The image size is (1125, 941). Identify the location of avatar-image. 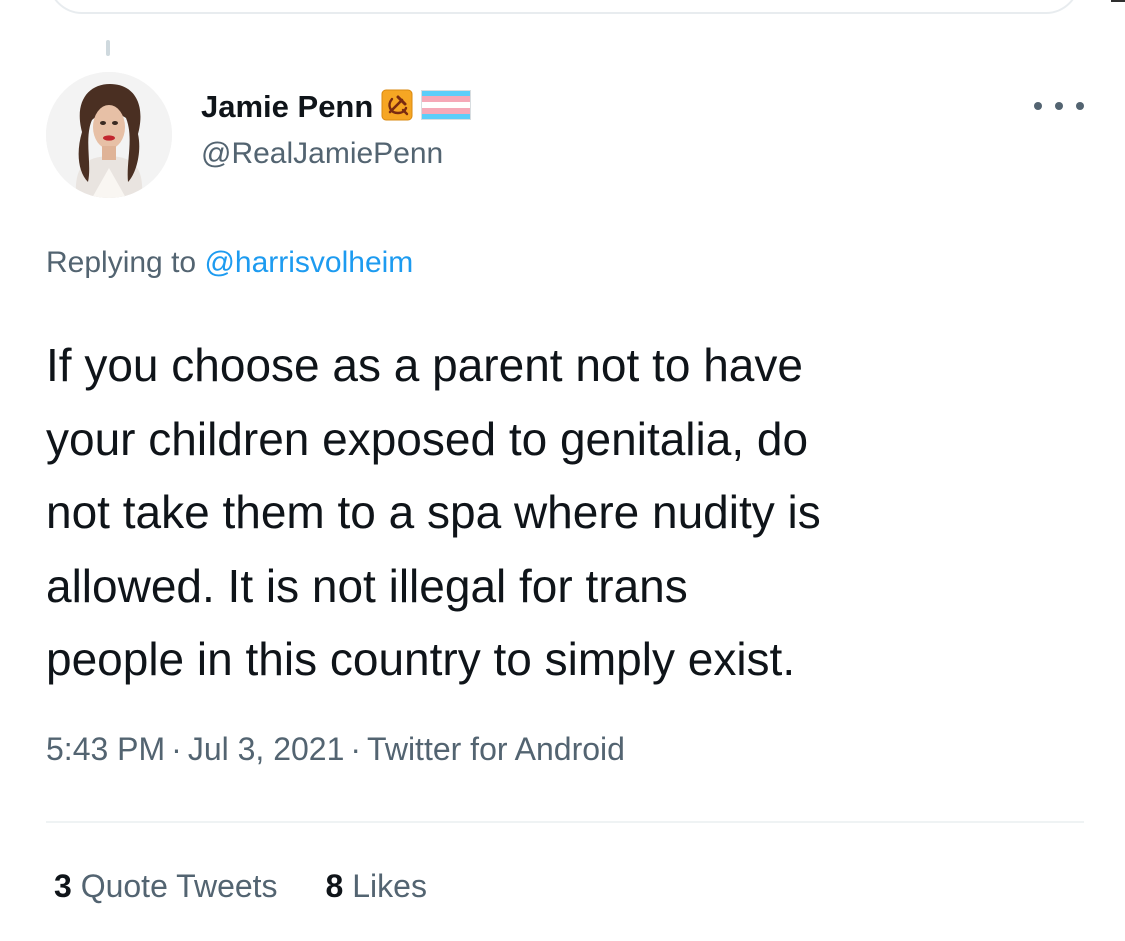
(109, 135).